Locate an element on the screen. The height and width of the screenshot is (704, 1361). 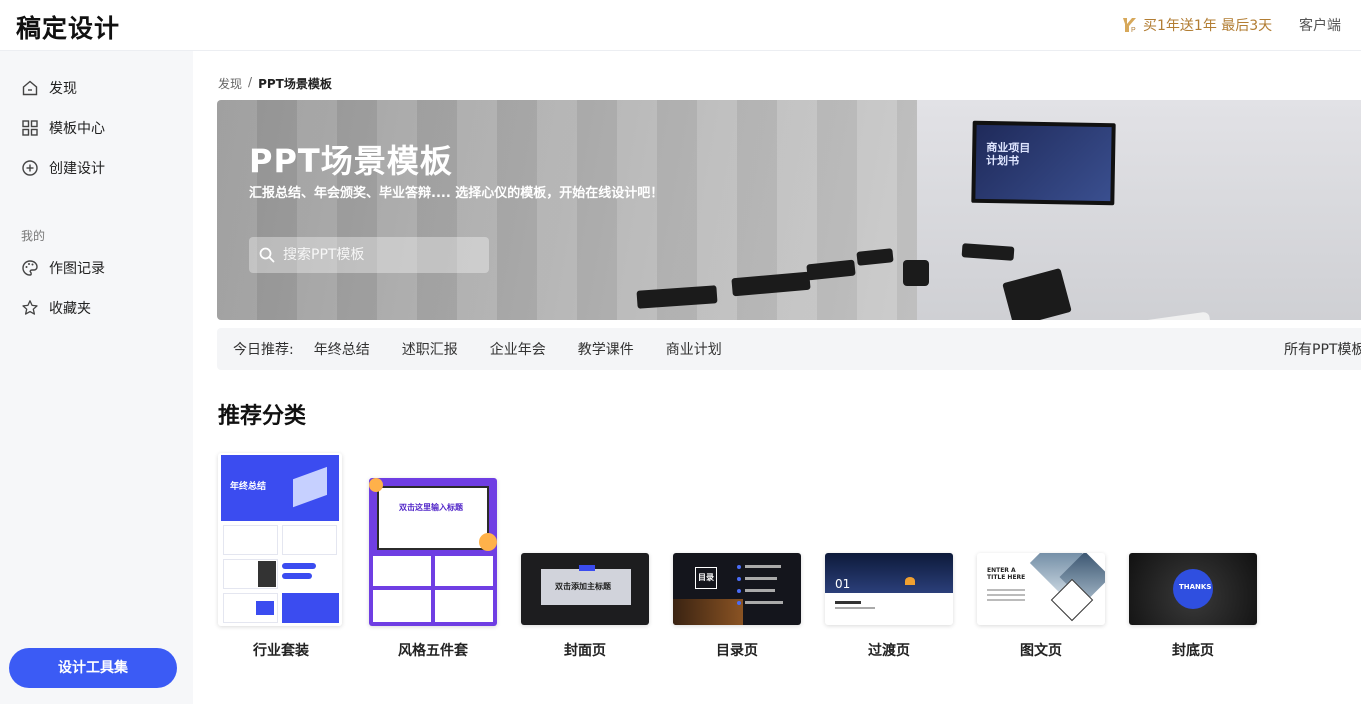
category-thumbnail: THANKS is located at coordinates (1193, 589).